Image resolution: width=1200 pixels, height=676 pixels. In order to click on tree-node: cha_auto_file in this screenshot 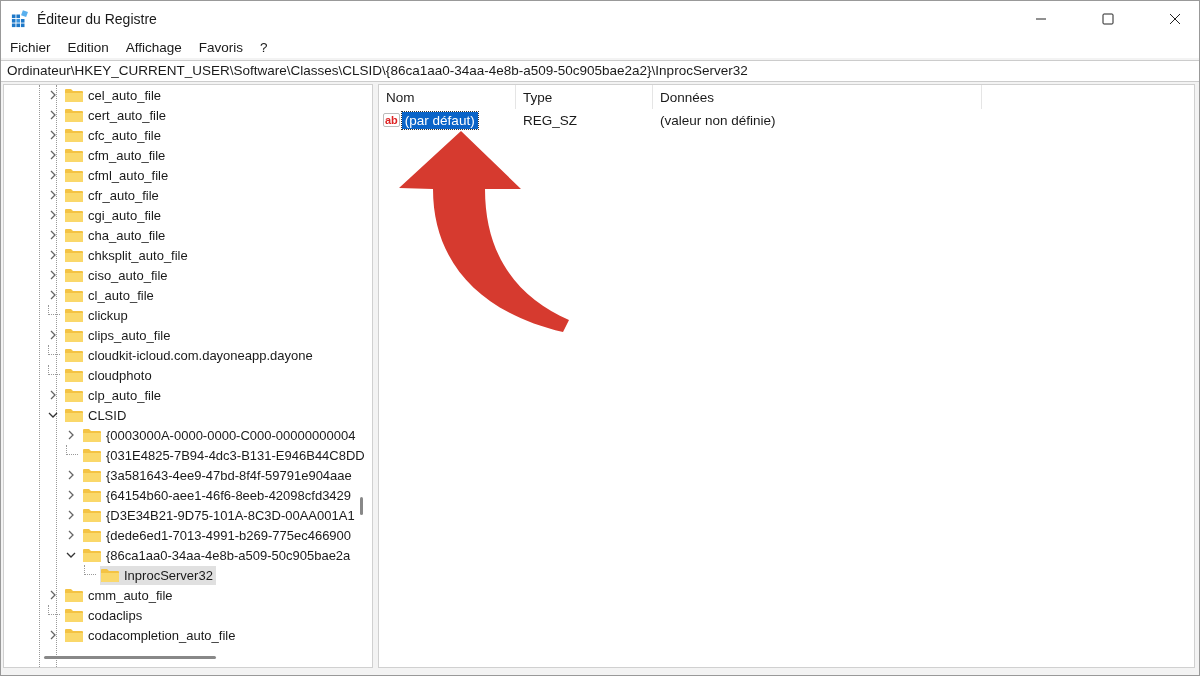, I will do `click(116, 235)`.